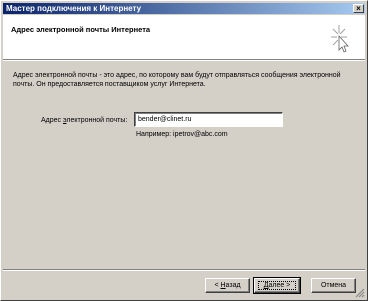 Image resolution: width=368 pixels, height=301 pixels. I want to click on email-example: Например: ipetrov@abc.com, so click(182, 134).